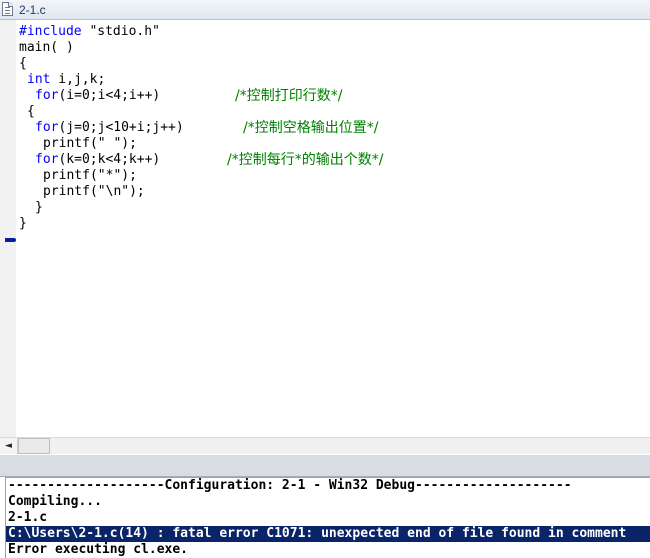 This screenshot has height=558, width=650. Describe the element at coordinates (325, 465) in the screenshot. I see `pane-splitter` at that location.